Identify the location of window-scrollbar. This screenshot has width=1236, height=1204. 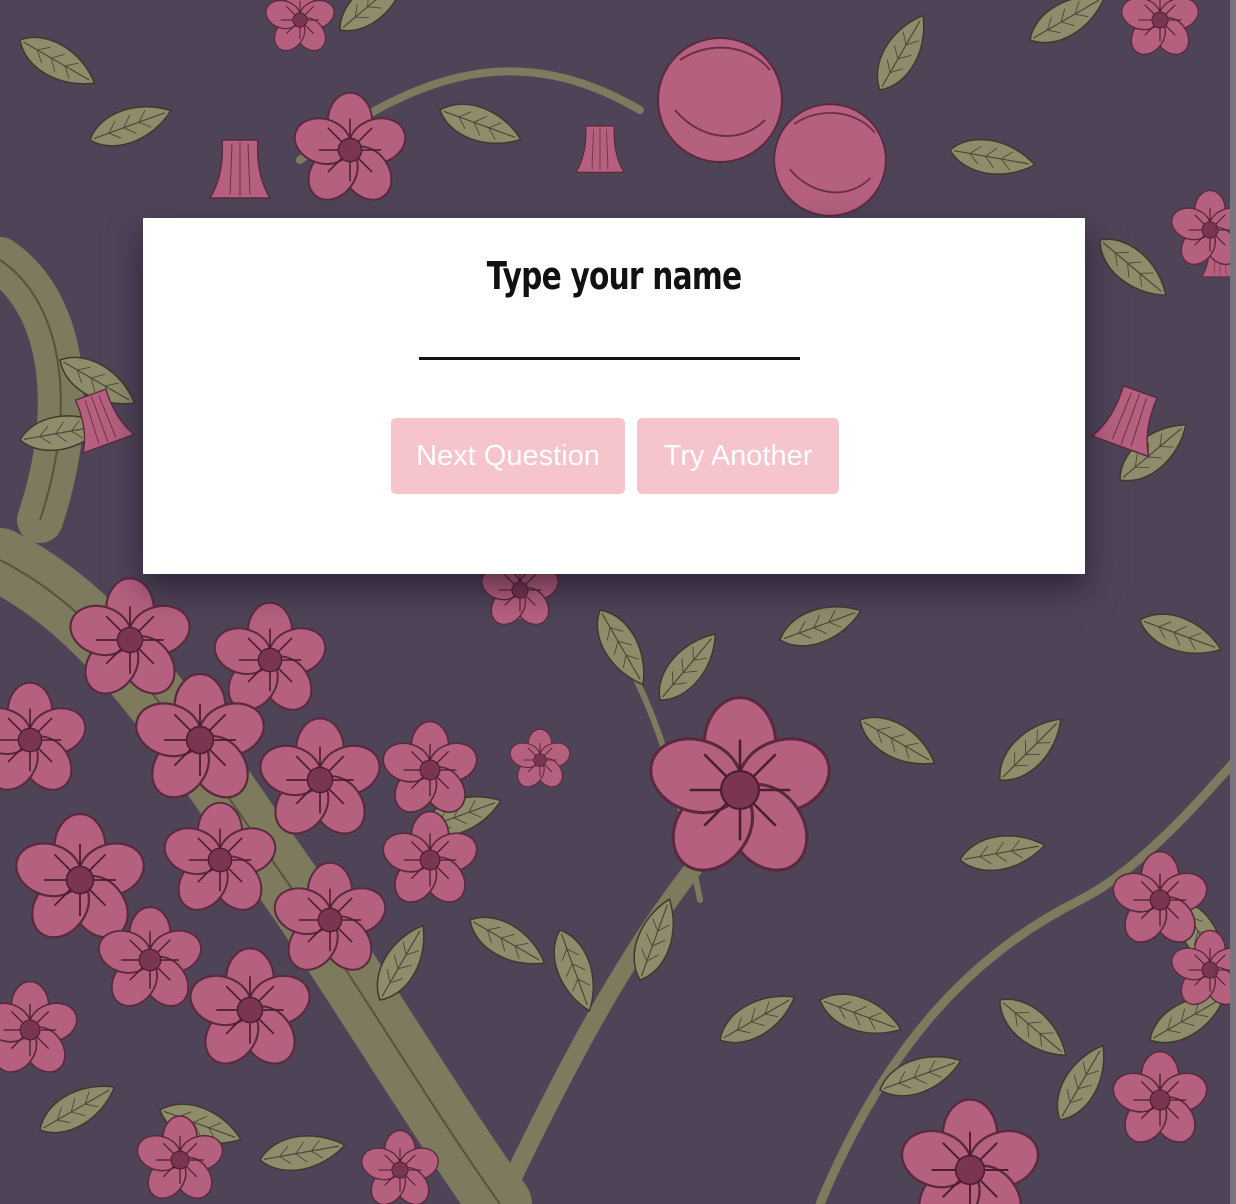
(1233, 602).